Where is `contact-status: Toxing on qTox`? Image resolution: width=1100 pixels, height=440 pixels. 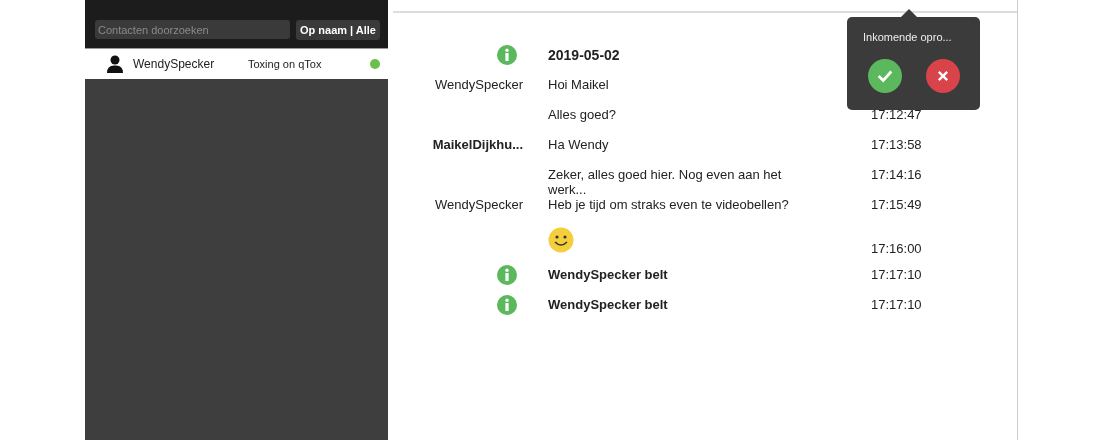 contact-status: Toxing on qTox is located at coordinates (285, 64).